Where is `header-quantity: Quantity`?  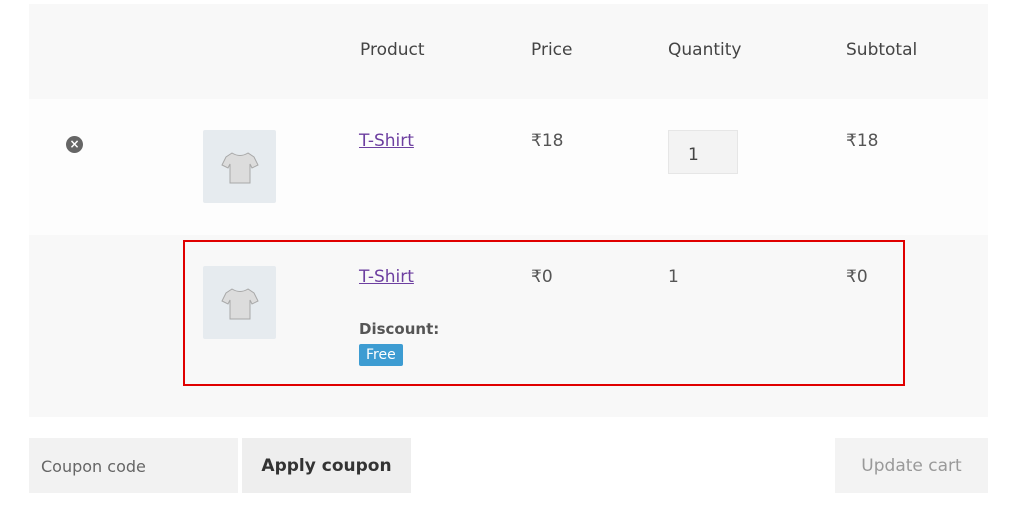
header-quantity: Quantity is located at coordinates (705, 50).